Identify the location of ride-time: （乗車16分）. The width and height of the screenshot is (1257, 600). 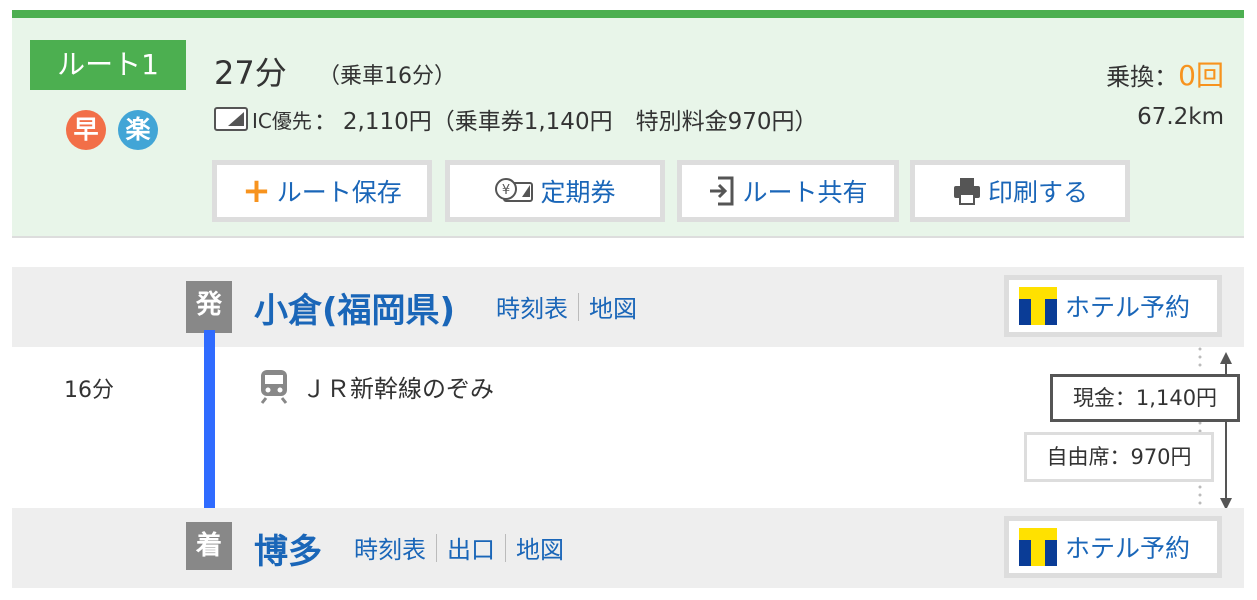
(387, 76).